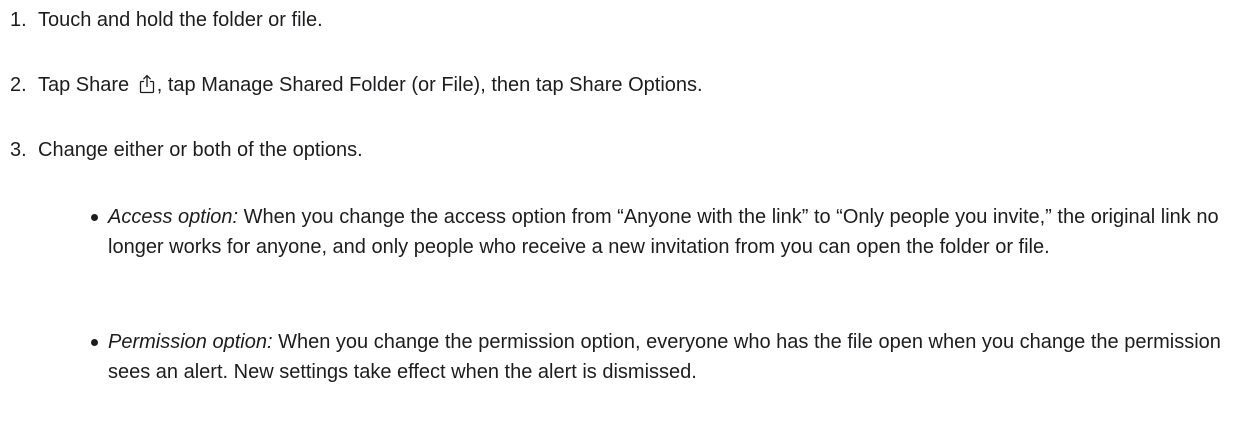  What do you see at coordinates (18, 20) in the screenshot?
I see `step-number: 1.` at bounding box center [18, 20].